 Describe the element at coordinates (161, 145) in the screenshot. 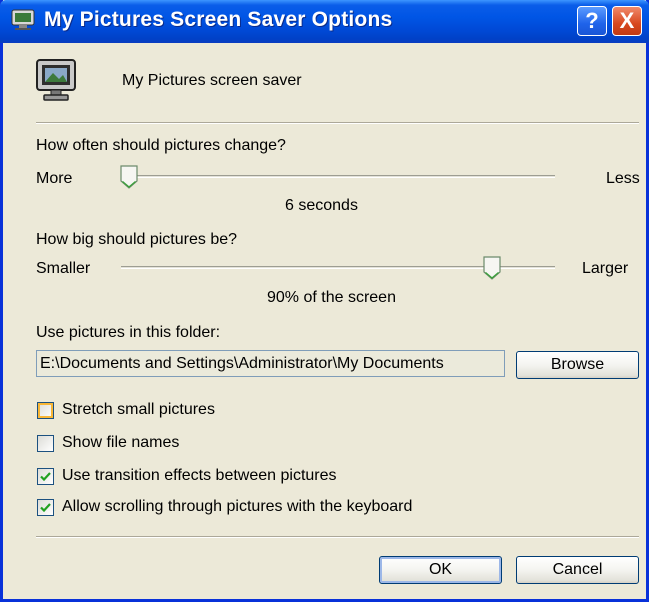

I see `change-interval-question: How often should pictures change?` at that location.